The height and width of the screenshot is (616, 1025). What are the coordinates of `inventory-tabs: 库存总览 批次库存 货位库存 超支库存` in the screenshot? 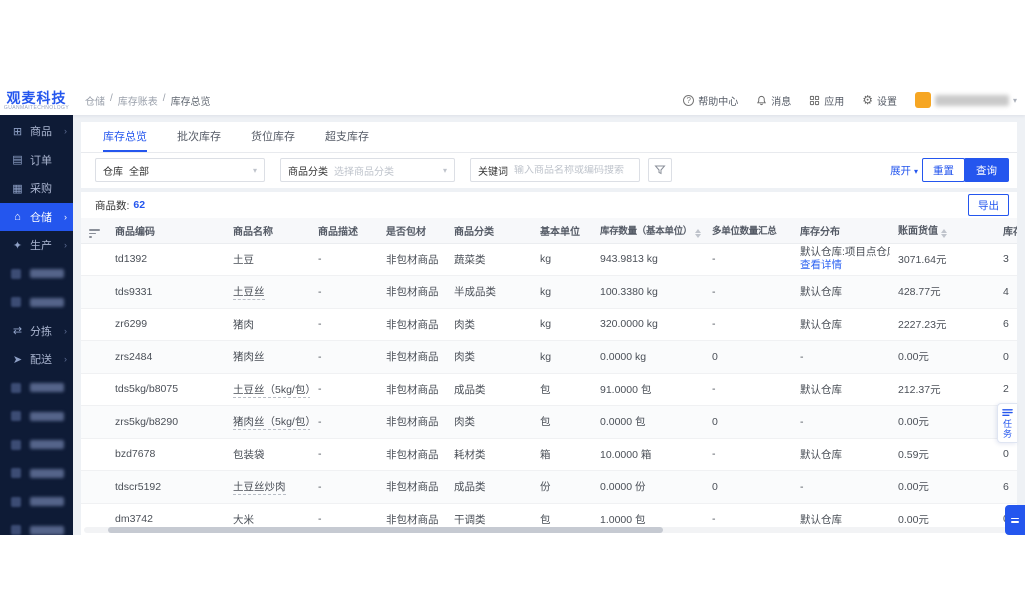 It's located at (549, 137).